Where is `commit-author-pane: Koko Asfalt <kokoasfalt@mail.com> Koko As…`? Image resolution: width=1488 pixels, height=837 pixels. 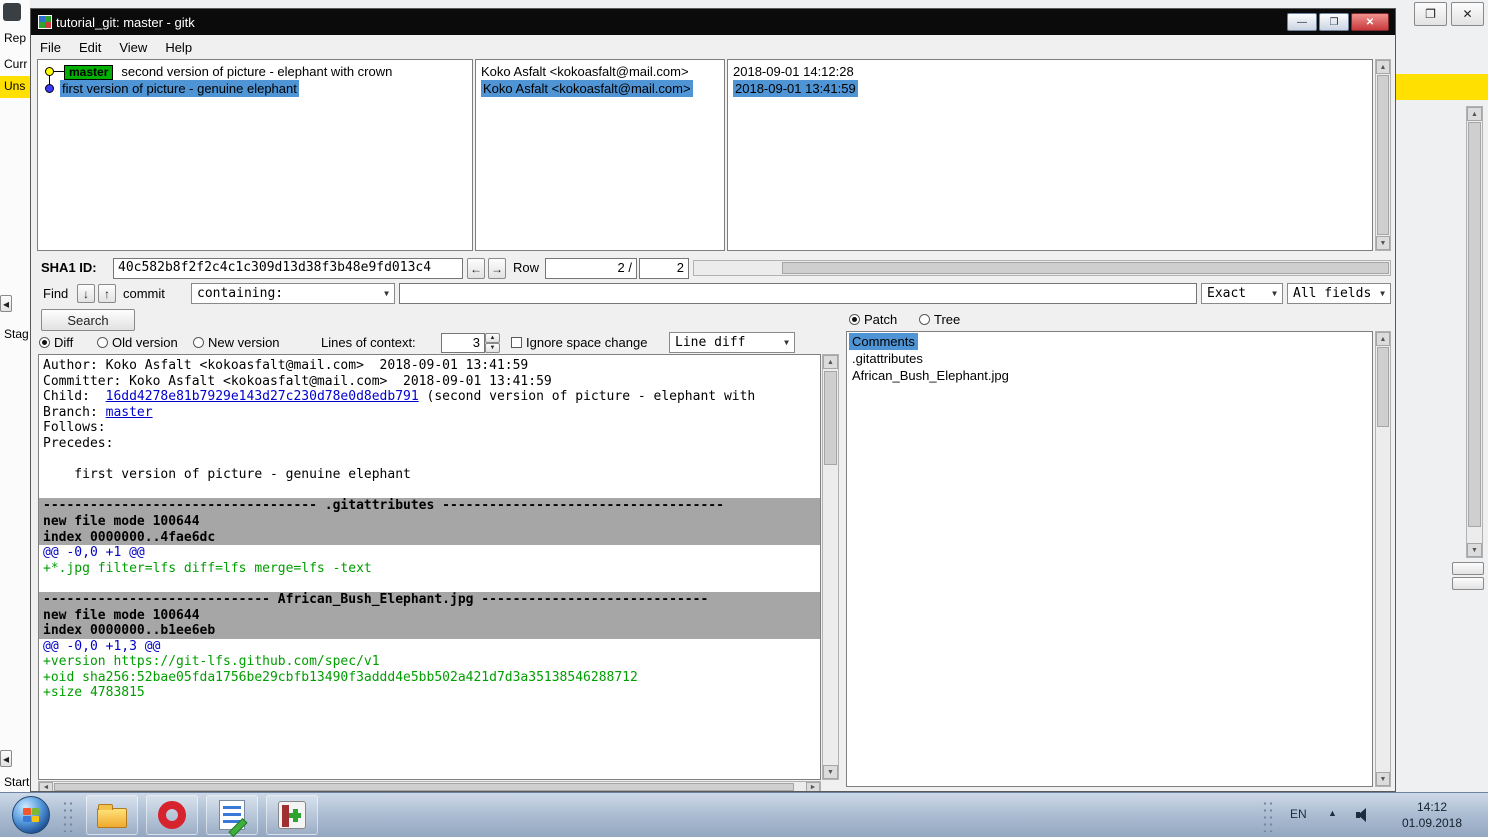 commit-author-pane: Koko Asfalt <kokoasfalt@mail.com> Koko As… is located at coordinates (600, 155).